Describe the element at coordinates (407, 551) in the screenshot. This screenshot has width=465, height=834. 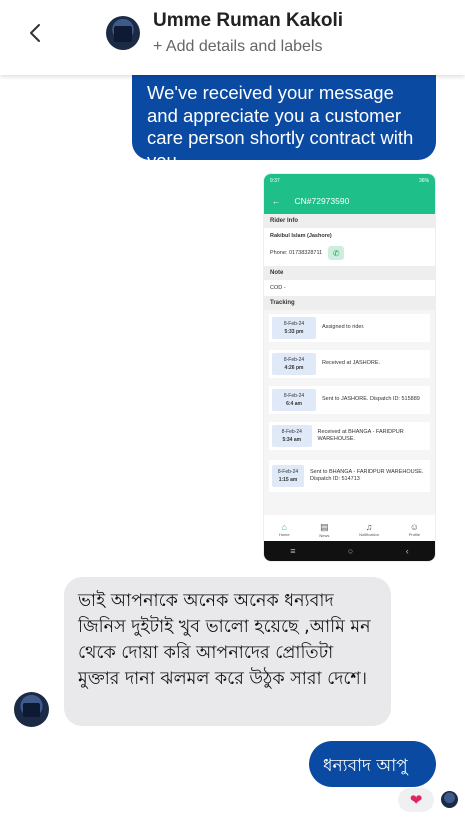
I see `back-triangle-icon: ‹` at that location.